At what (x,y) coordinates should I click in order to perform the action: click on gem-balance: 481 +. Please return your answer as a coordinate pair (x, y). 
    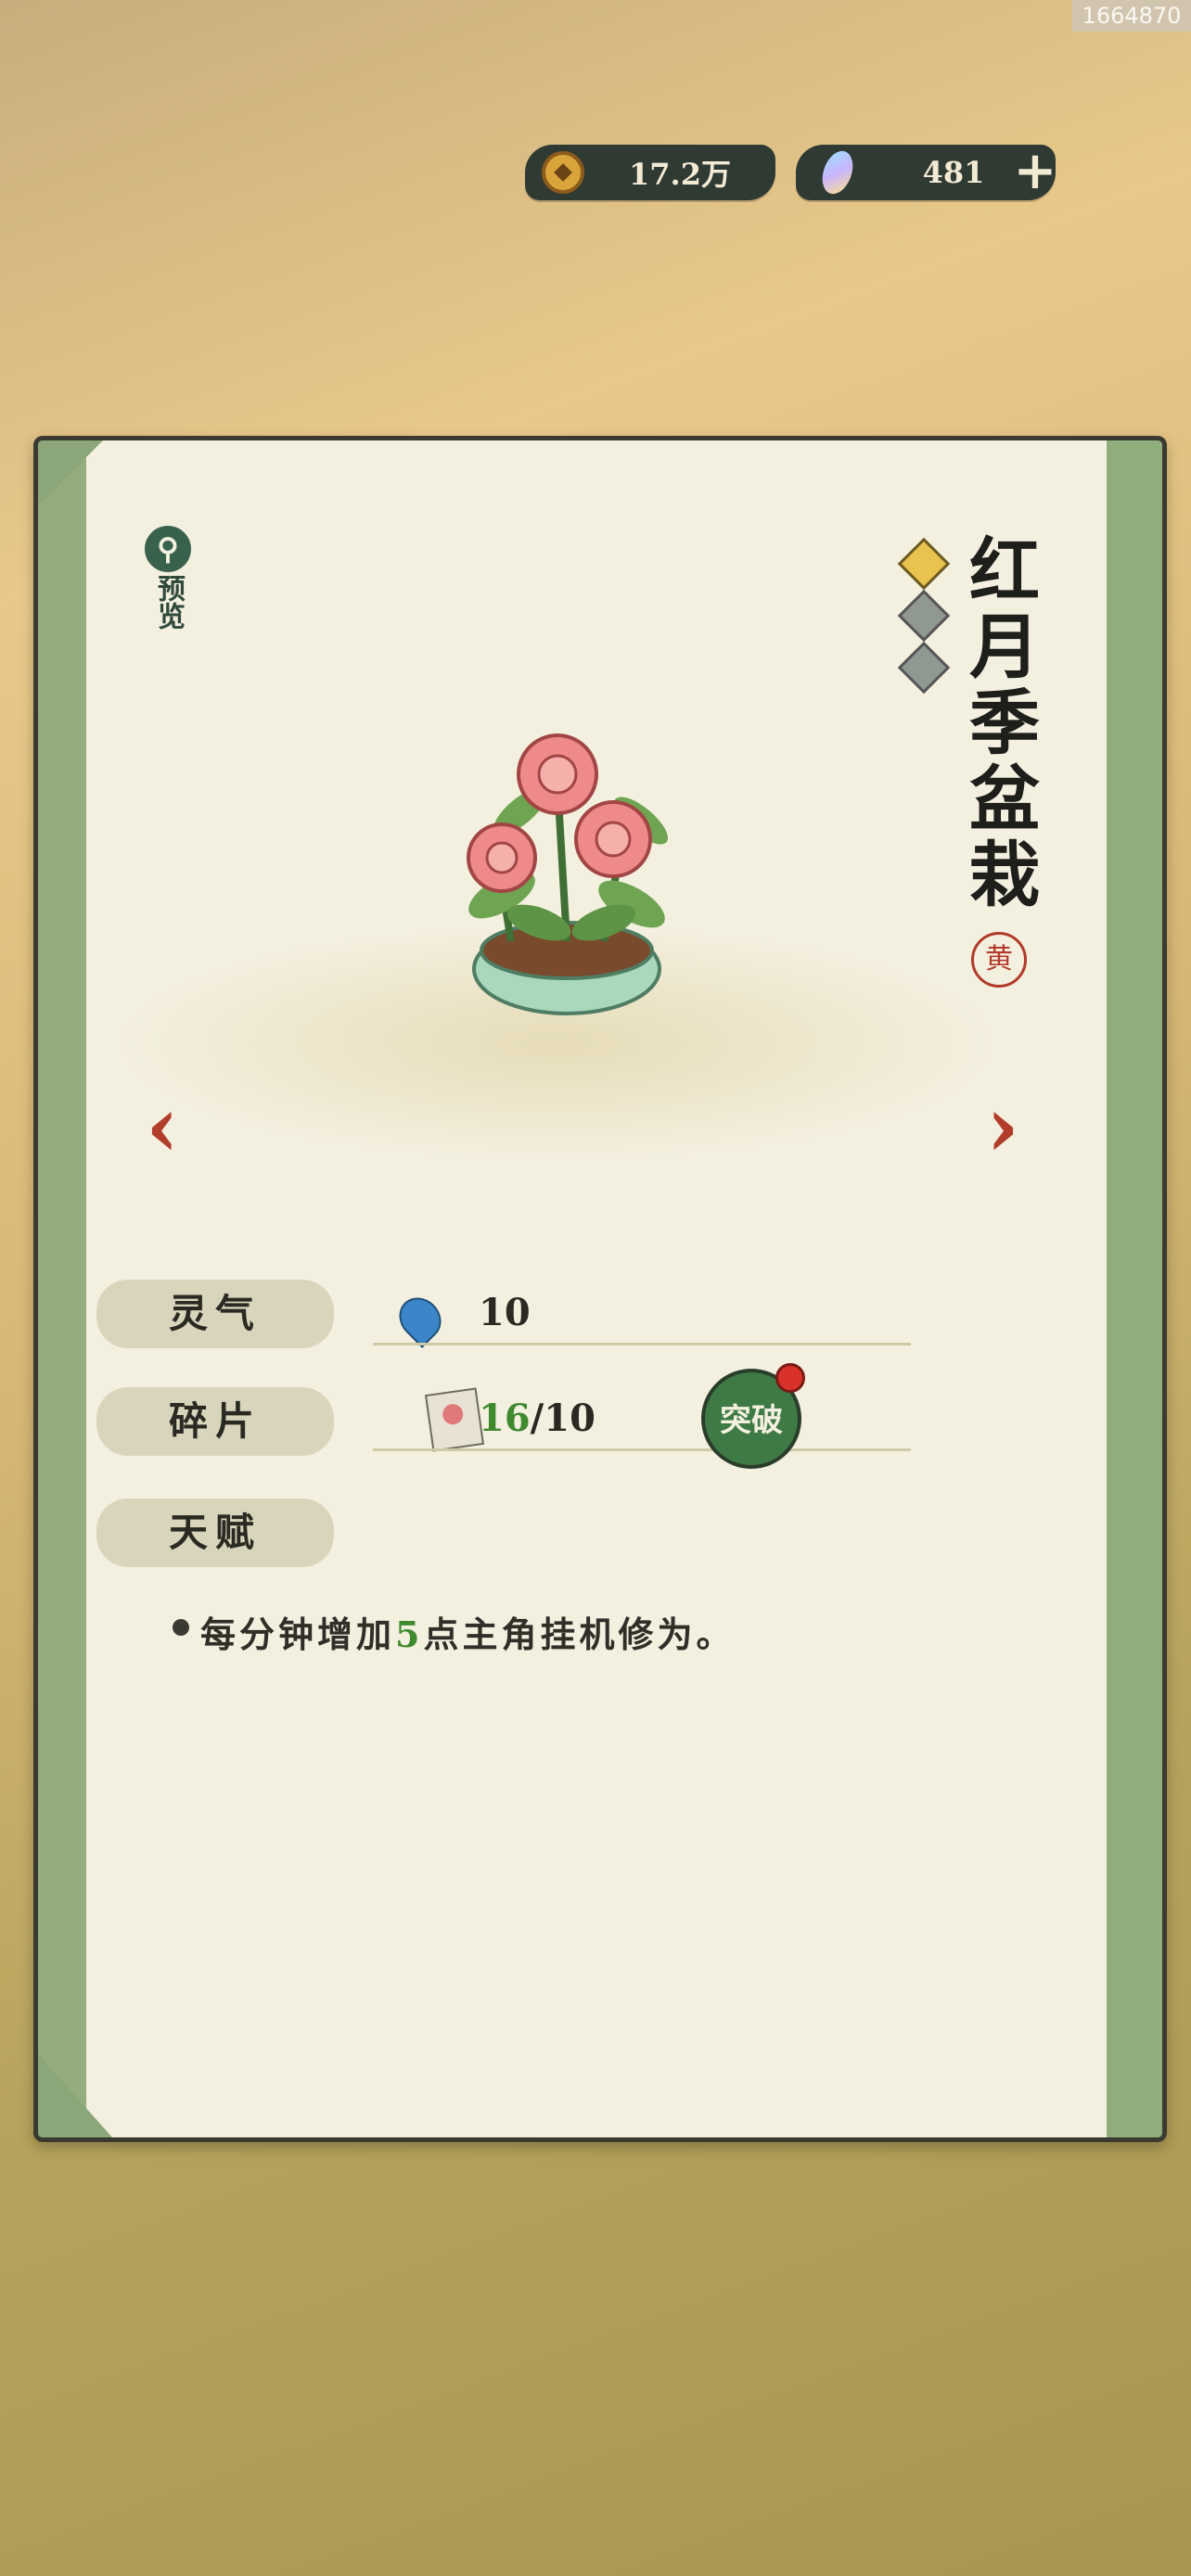
    Looking at the image, I should click on (926, 172).